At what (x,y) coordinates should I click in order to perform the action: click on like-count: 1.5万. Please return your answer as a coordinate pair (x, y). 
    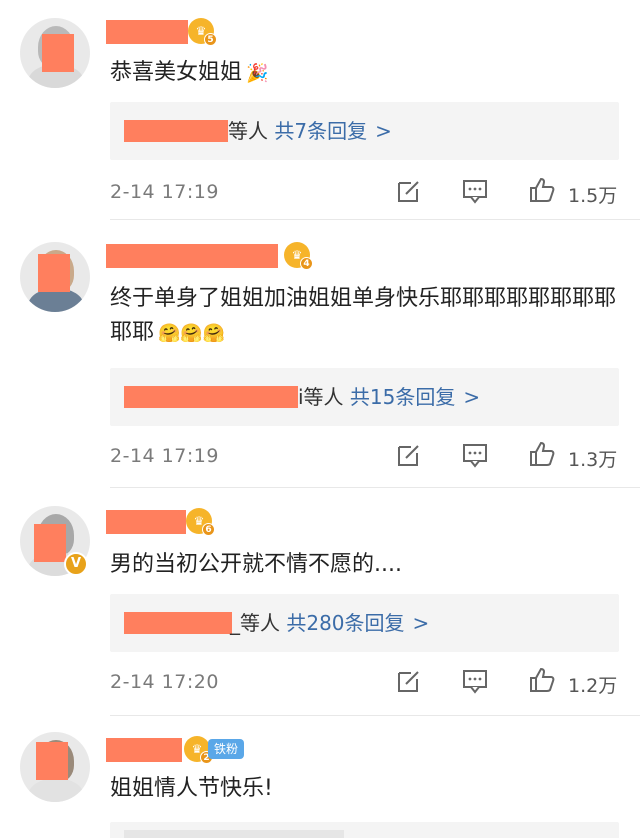
    Looking at the image, I should click on (593, 196).